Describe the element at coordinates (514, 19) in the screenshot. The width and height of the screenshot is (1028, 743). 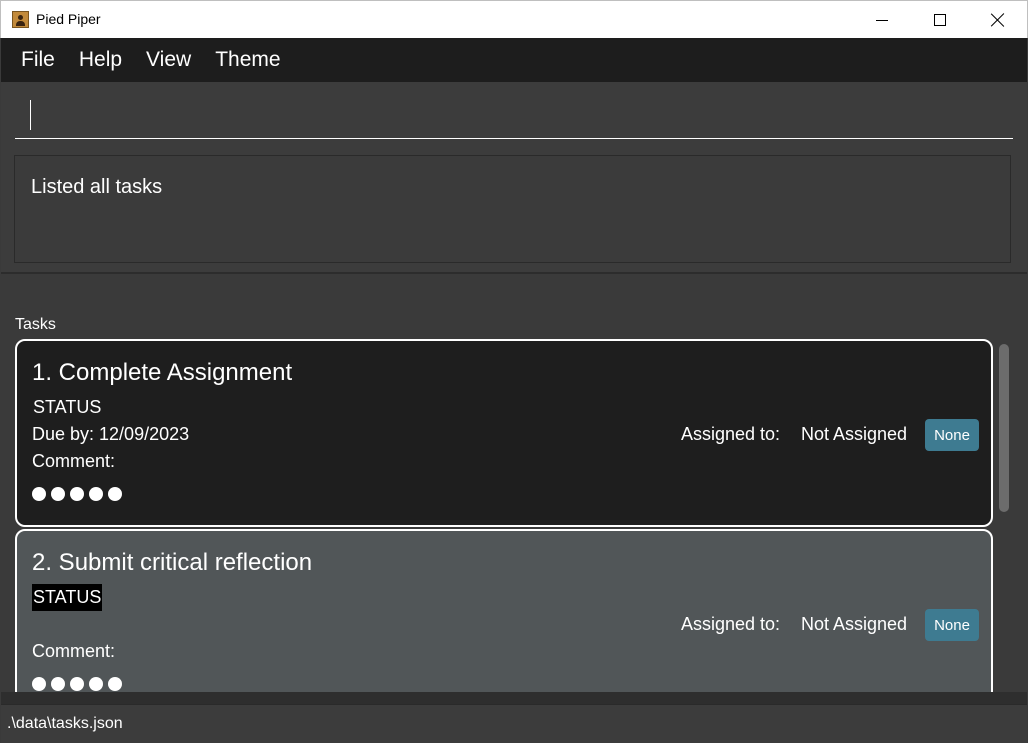
I see `title-bar: Pied Piper` at that location.